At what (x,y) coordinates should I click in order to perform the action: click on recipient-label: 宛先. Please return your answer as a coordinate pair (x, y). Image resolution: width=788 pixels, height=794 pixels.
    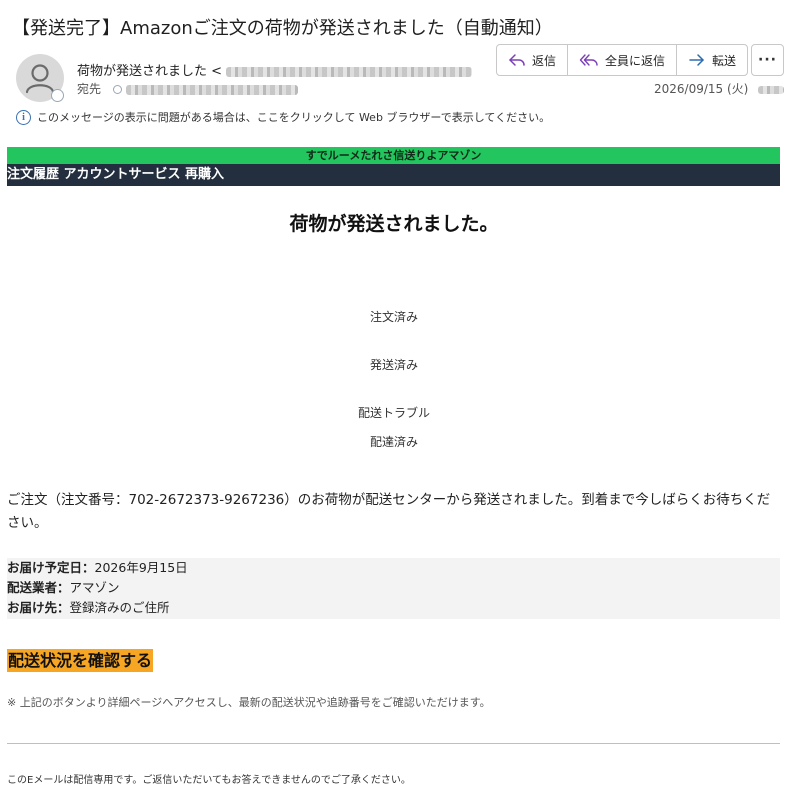
    Looking at the image, I should click on (89, 89).